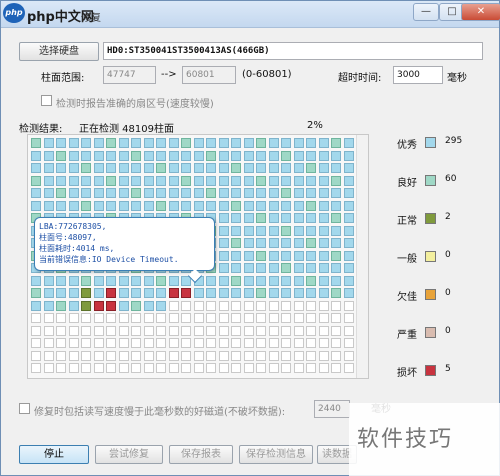  I want to click on legend-label: 欠佳, so click(407, 297).